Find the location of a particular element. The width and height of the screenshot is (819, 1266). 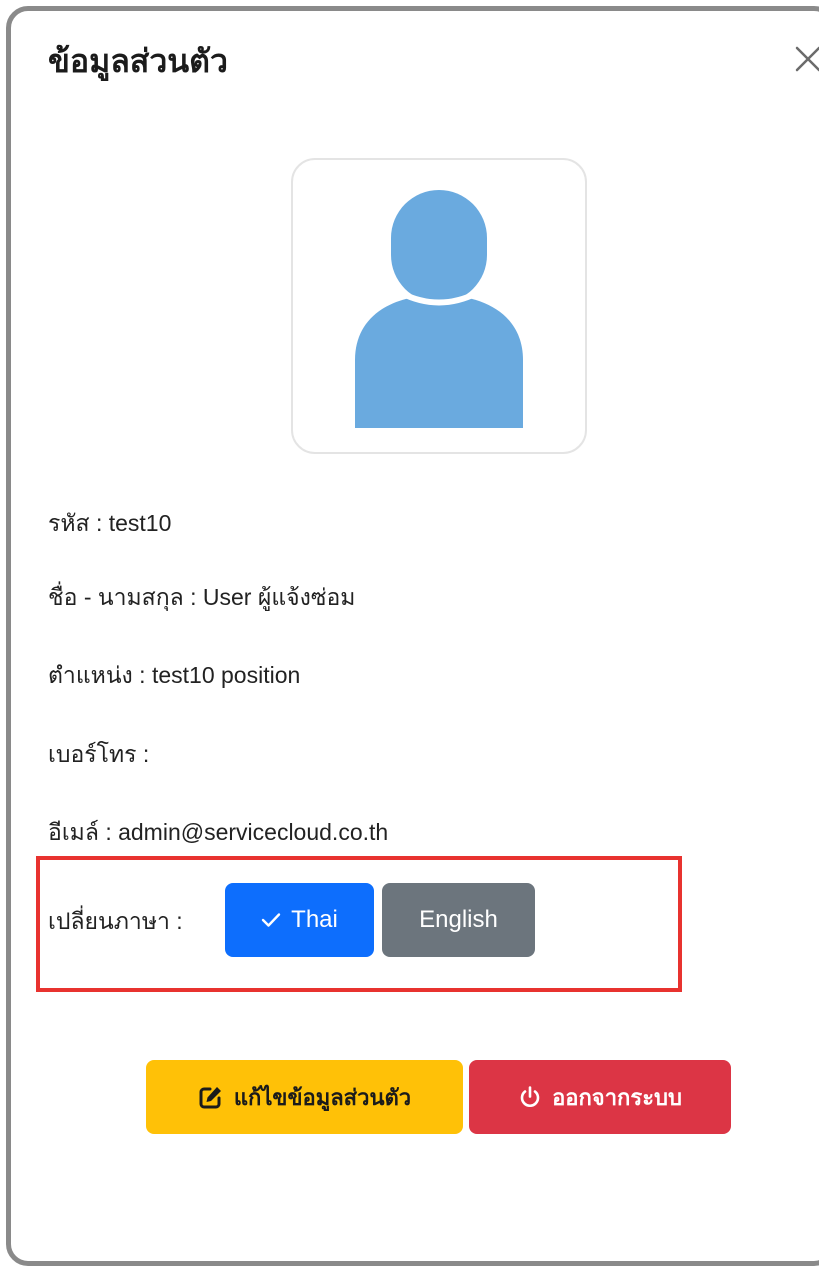

close-icon is located at coordinates (807, 59).